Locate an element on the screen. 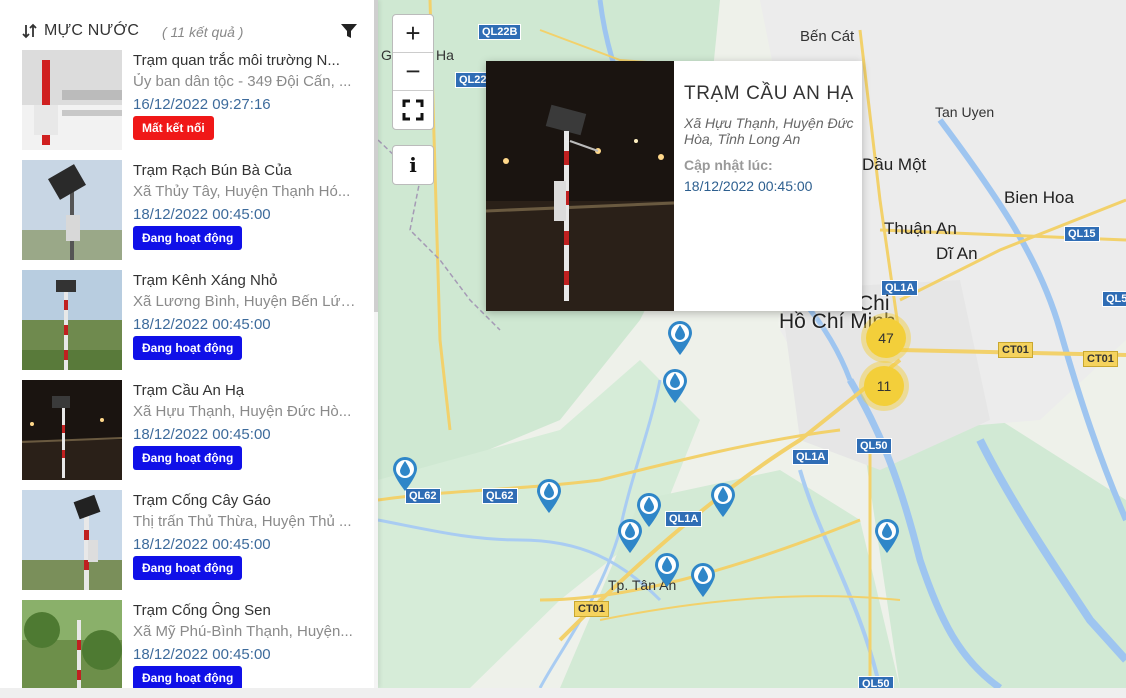 The image size is (1126, 698). zoom-out-button: − is located at coordinates (413, 72).